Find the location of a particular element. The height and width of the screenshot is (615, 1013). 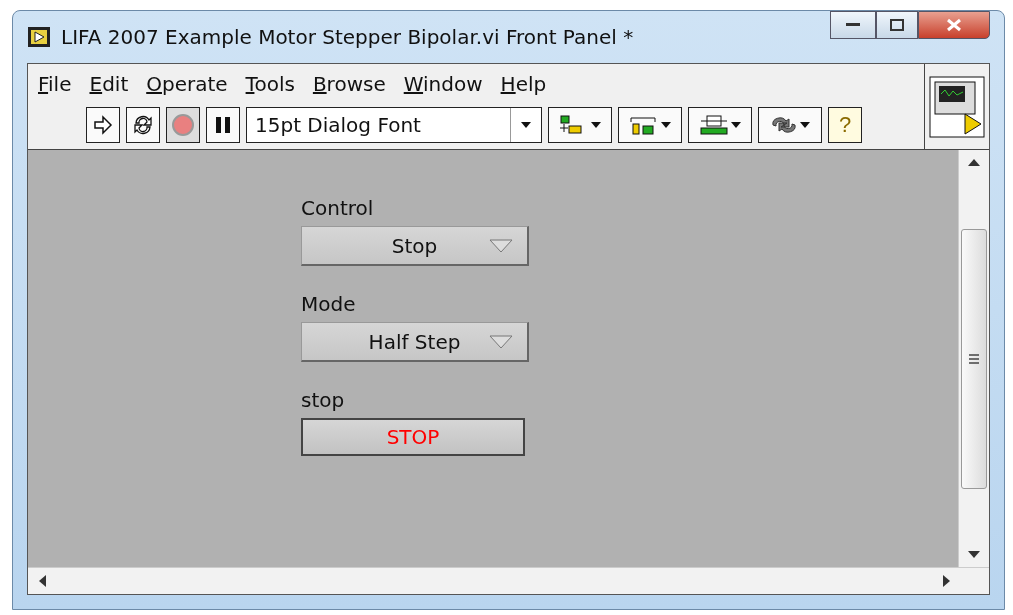

maximize-button is located at coordinates (897, 25).